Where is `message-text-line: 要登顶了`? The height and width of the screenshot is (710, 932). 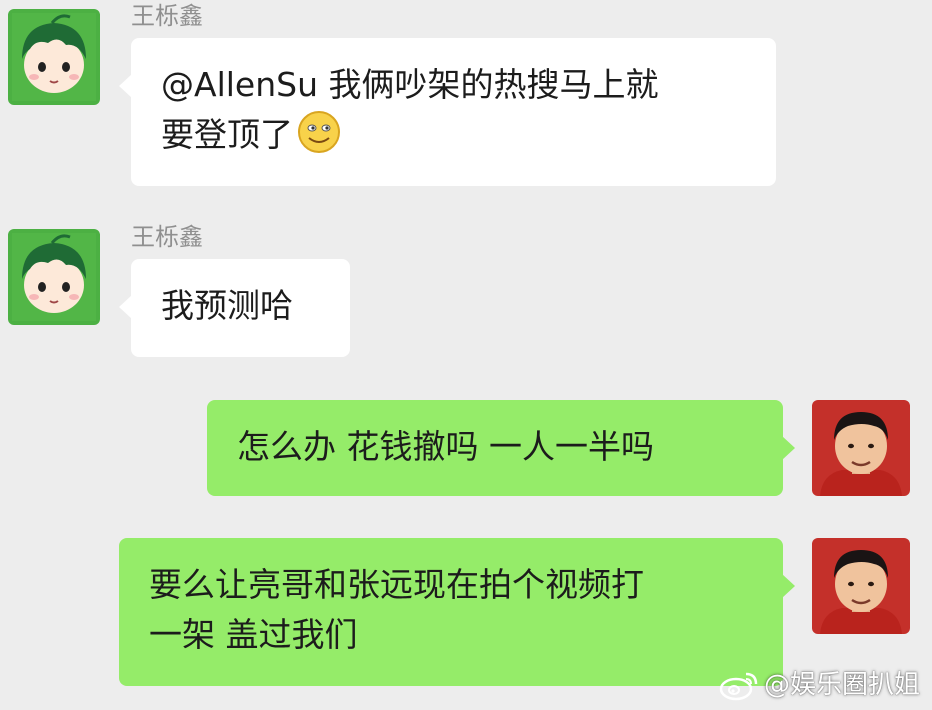
message-text-line: 要登顶了 is located at coordinates (454, 135).